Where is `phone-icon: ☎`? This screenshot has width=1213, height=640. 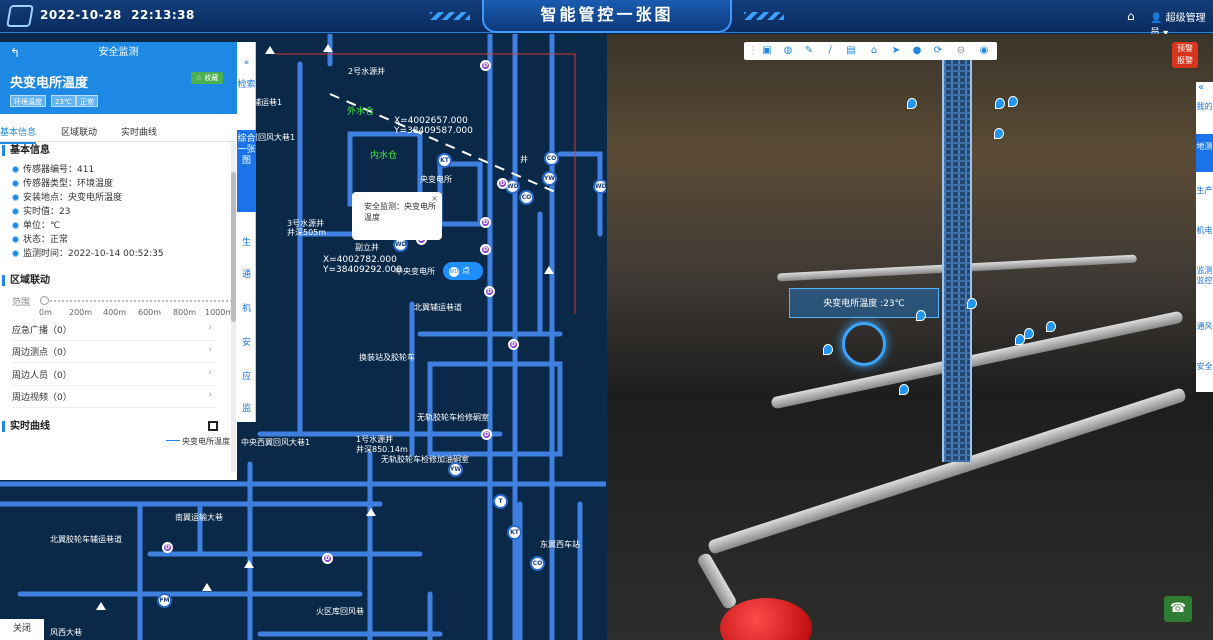 phone-icon: ☎ is located at coordinates (1178, 609).